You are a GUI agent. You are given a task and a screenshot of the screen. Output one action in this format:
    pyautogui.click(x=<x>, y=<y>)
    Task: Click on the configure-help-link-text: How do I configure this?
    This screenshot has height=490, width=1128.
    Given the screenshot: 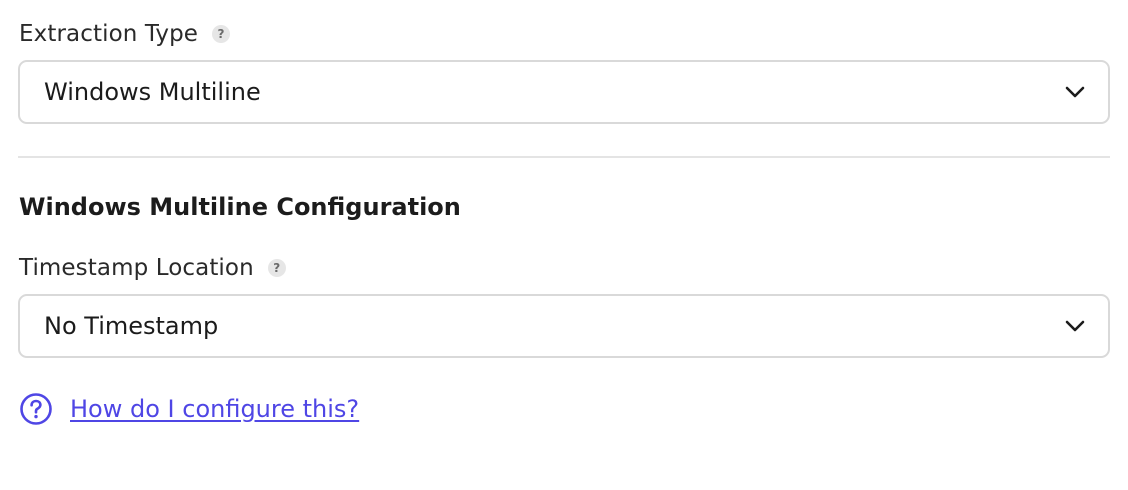 What is the action you would take?
    pyautogui.click(x=214, y=409)
    